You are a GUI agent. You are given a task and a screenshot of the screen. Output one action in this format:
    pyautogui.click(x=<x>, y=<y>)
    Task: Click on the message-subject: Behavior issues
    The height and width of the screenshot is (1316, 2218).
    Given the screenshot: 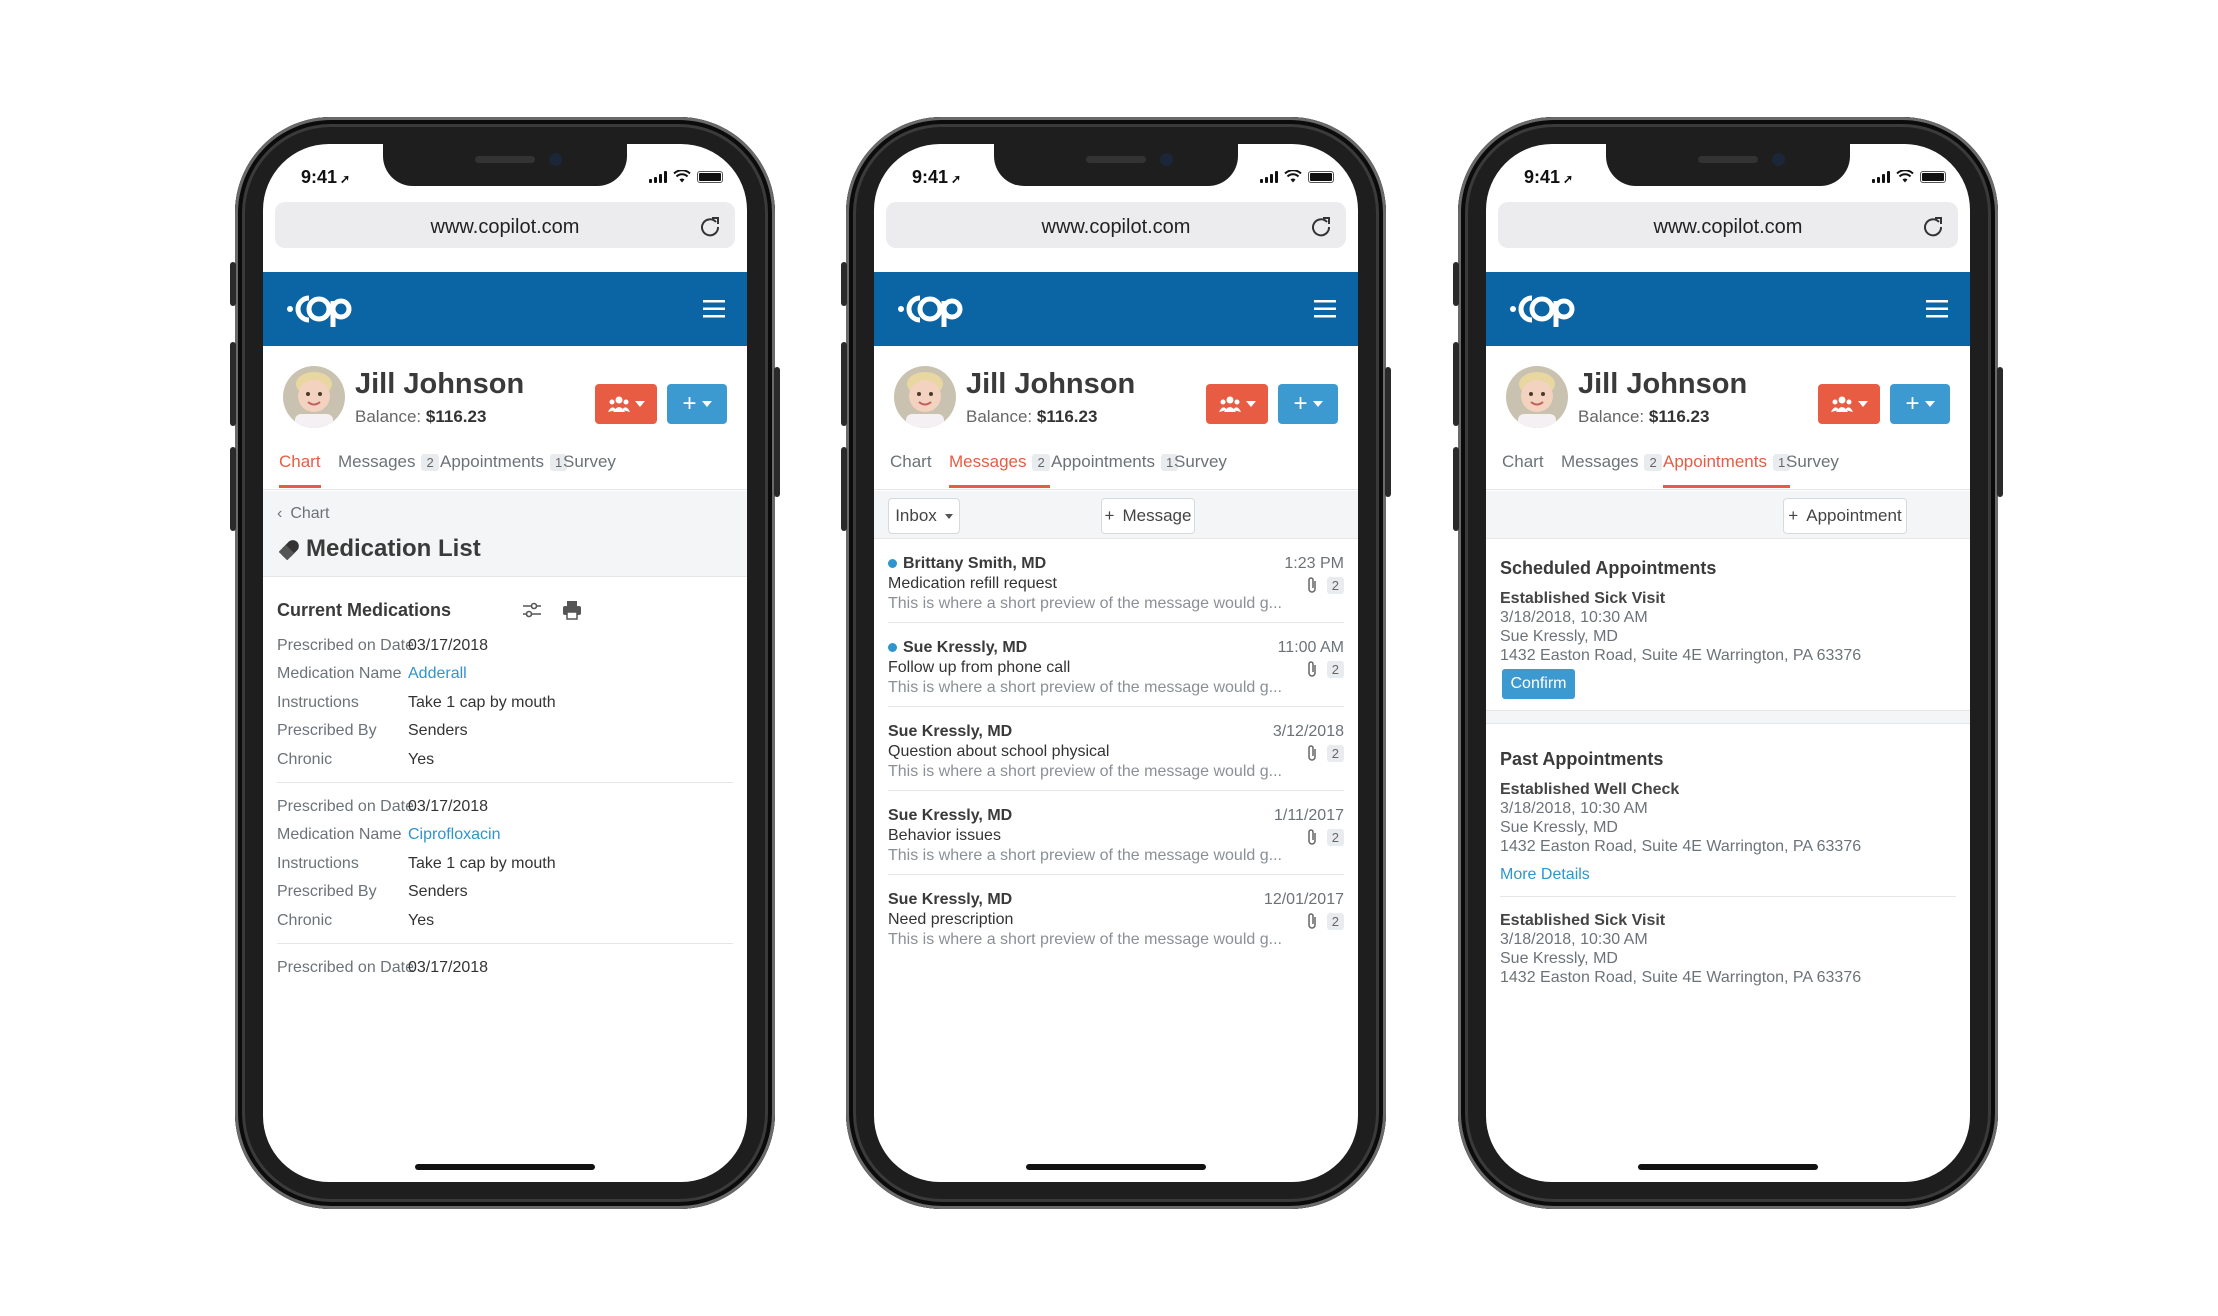 What is the action you would take?
    pyautogui.click(x=944, y=835)
    